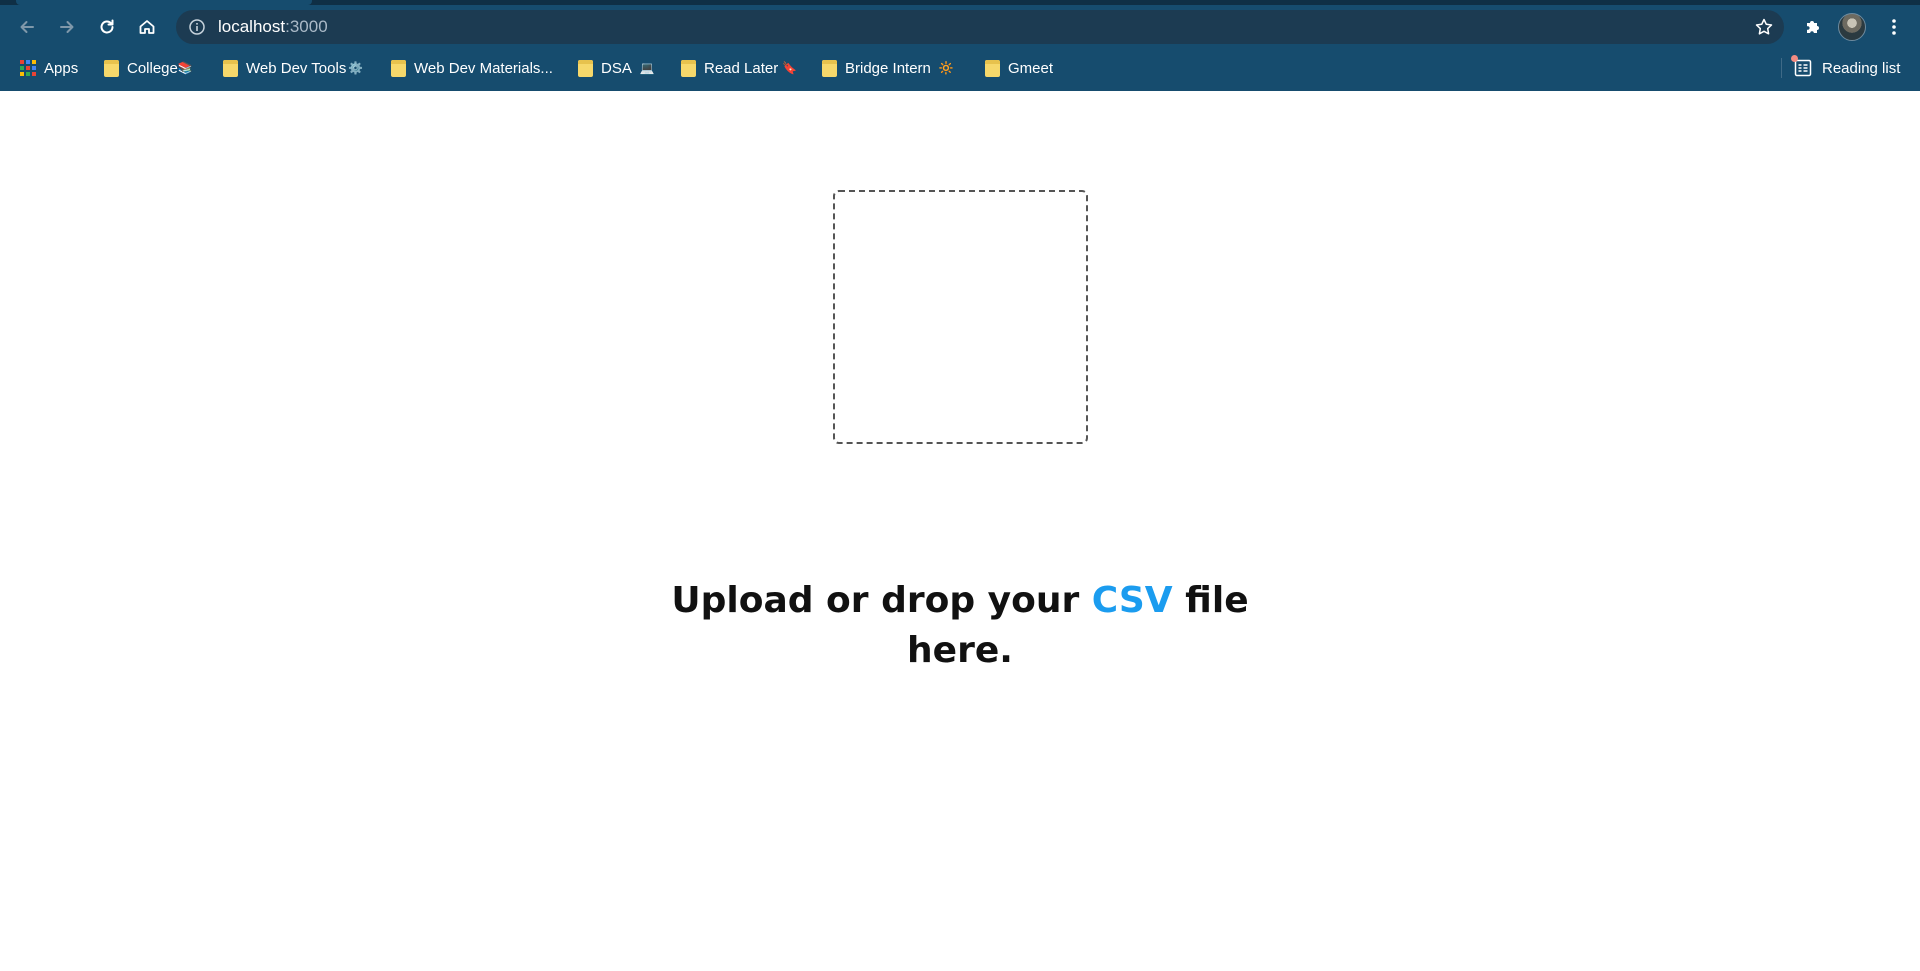 This screenshot has width=1920, height=971. I want to click on bookmark-read-later: Read Later 🔖, so click(739, 68).